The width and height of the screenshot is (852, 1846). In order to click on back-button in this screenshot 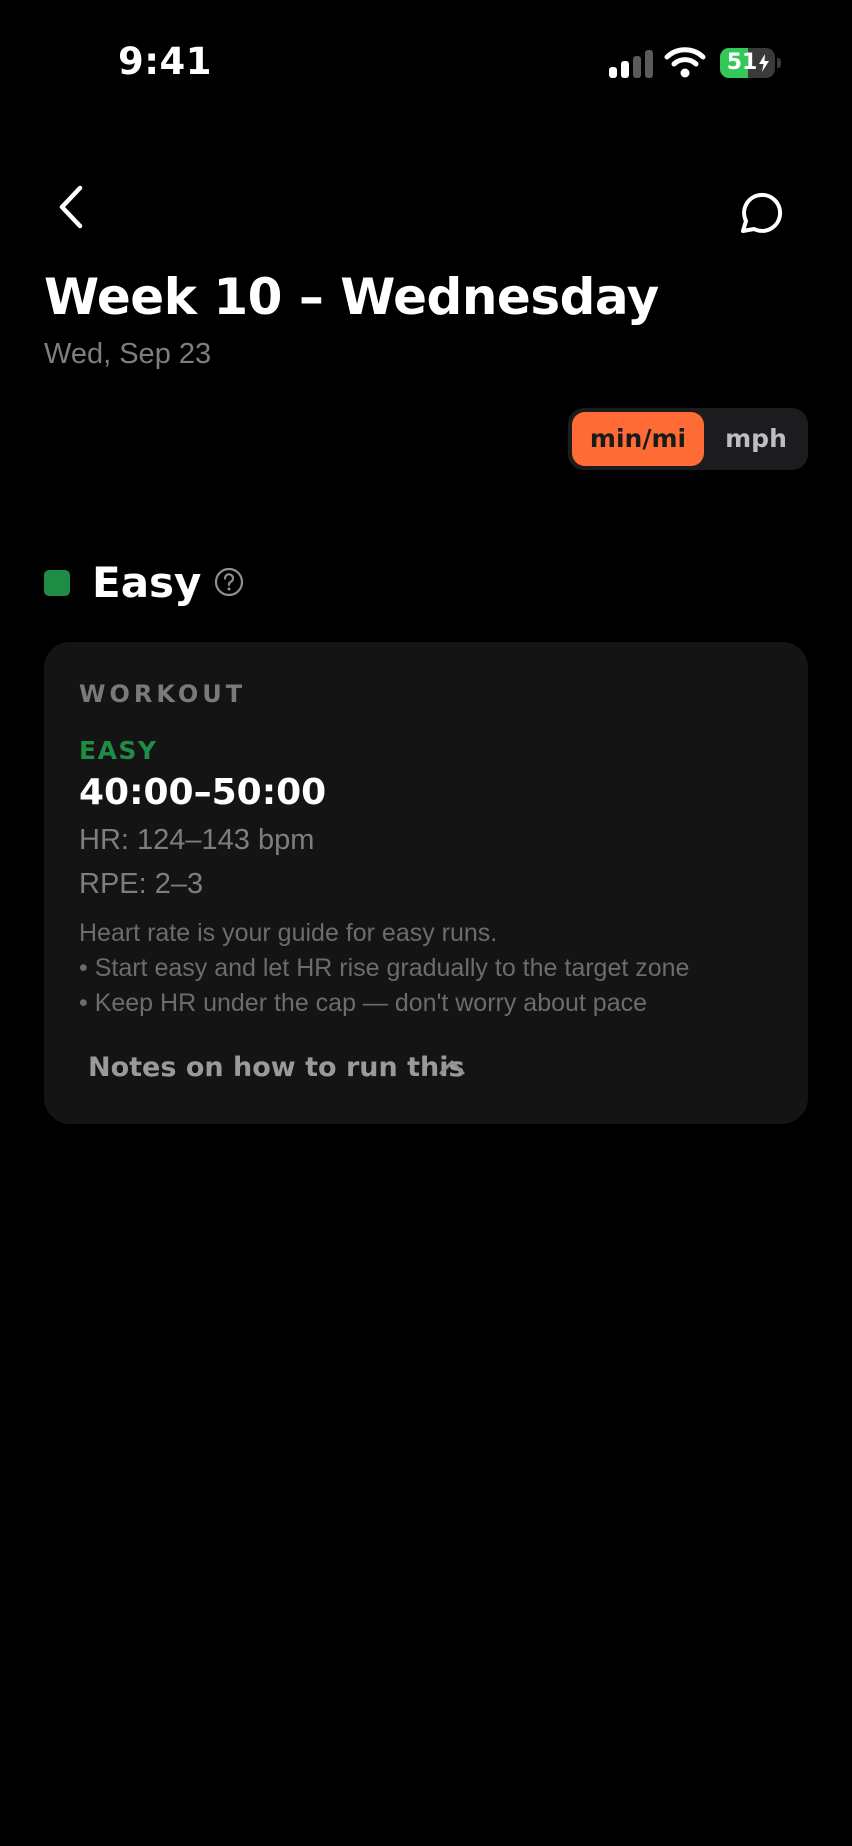, I will do `click(70, 207)`.